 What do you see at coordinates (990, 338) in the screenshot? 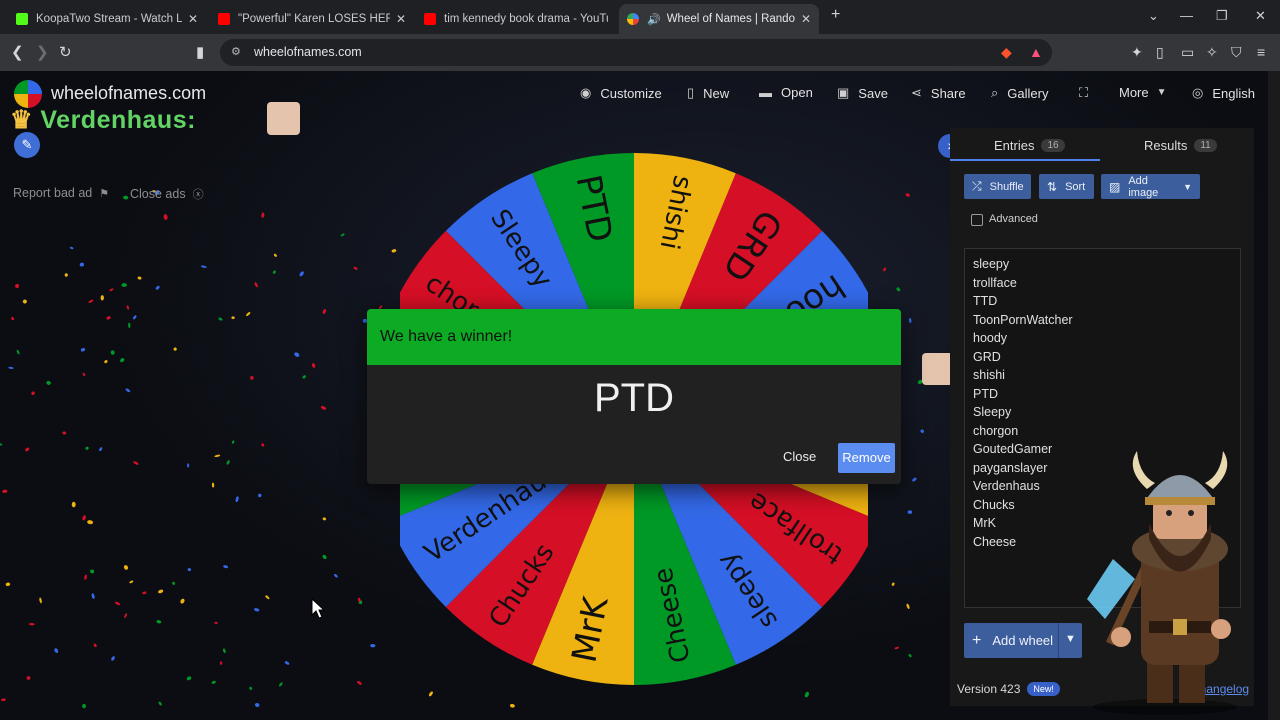
I see `entry-item: hoody` at bounding box center [990, 338].